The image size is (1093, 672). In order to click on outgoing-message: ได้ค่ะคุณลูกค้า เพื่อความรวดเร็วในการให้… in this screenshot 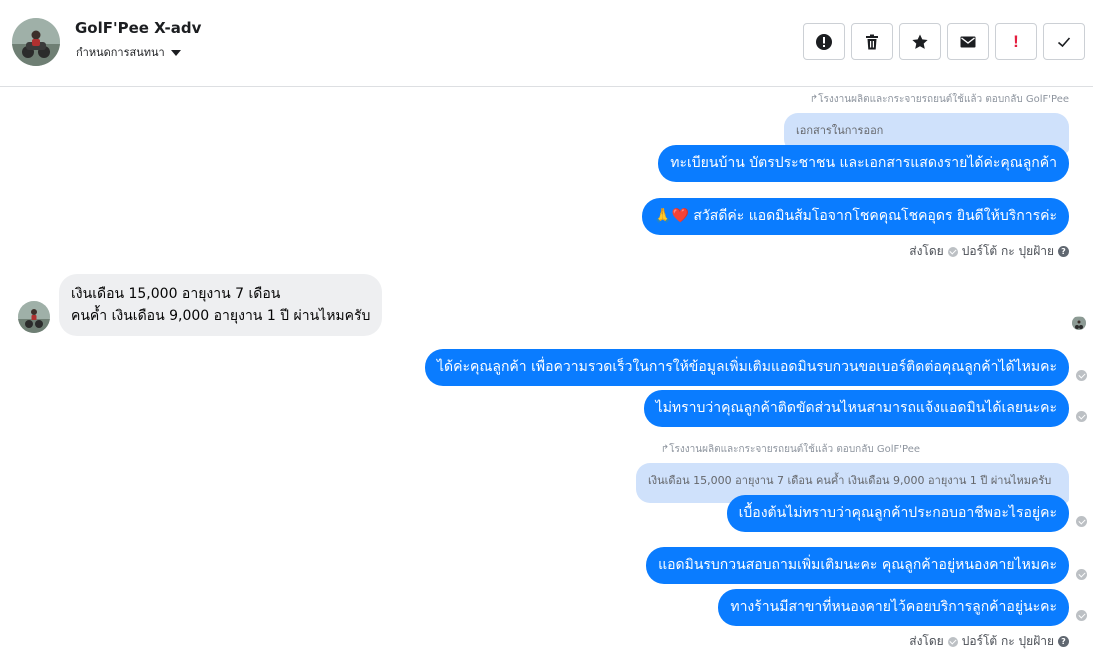, I will do `click(747, 367)`.